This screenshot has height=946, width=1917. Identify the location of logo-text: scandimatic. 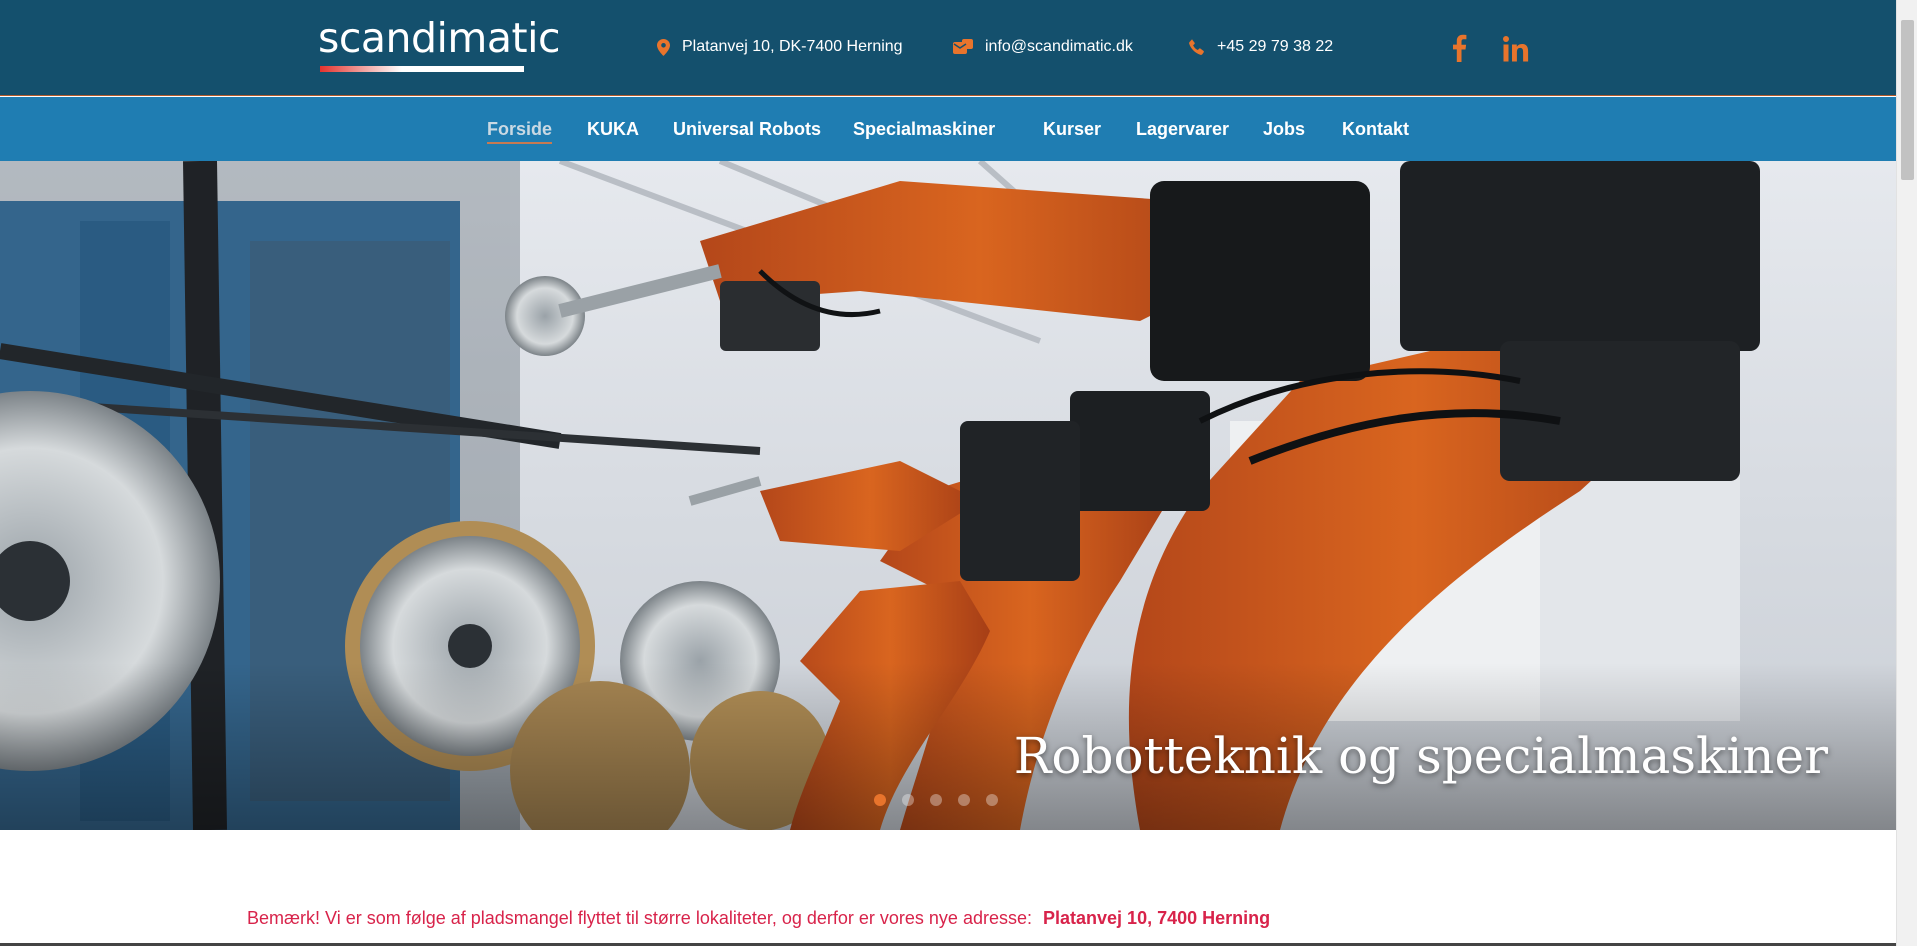
(439, 38).